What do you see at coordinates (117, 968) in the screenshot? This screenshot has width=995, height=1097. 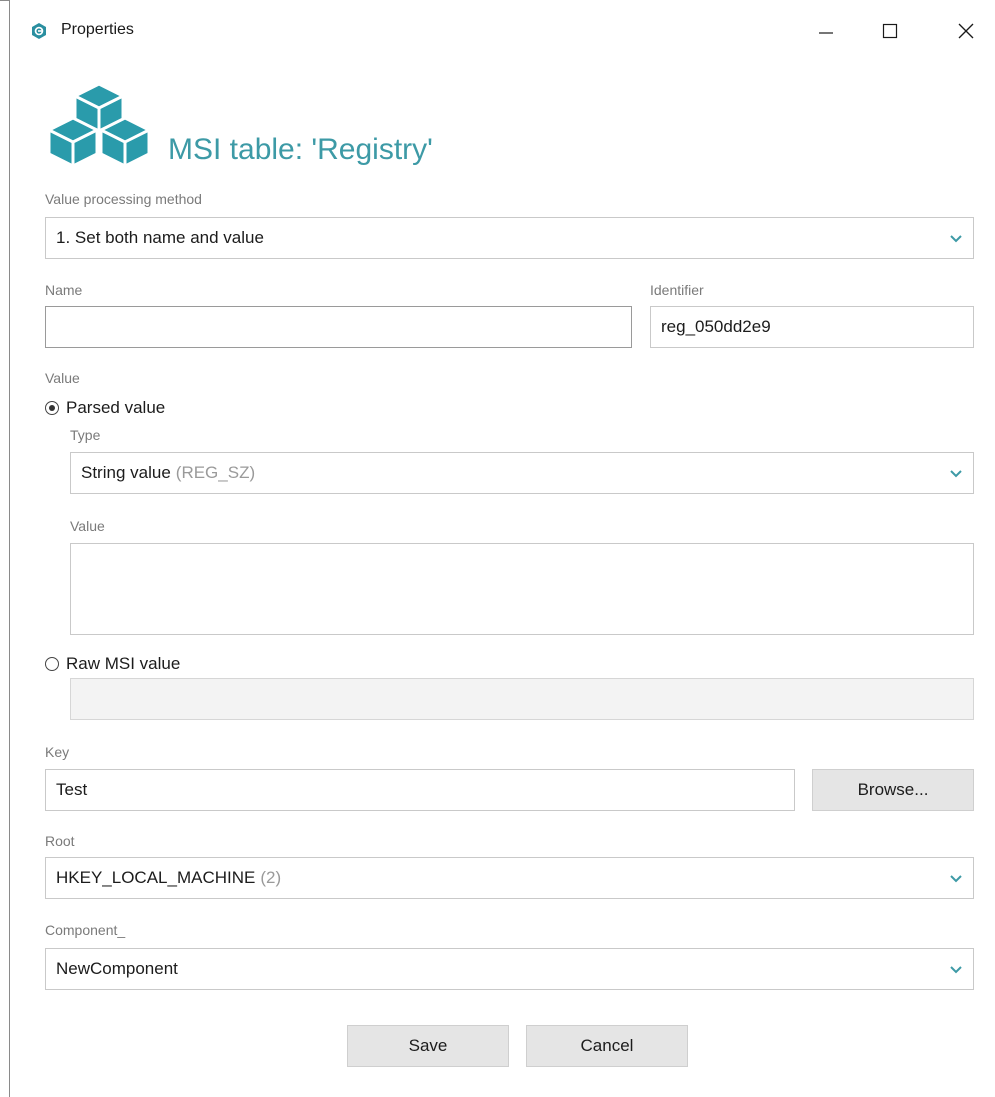 I see `component-value: NewComponent` at bounding box center [117, 968].